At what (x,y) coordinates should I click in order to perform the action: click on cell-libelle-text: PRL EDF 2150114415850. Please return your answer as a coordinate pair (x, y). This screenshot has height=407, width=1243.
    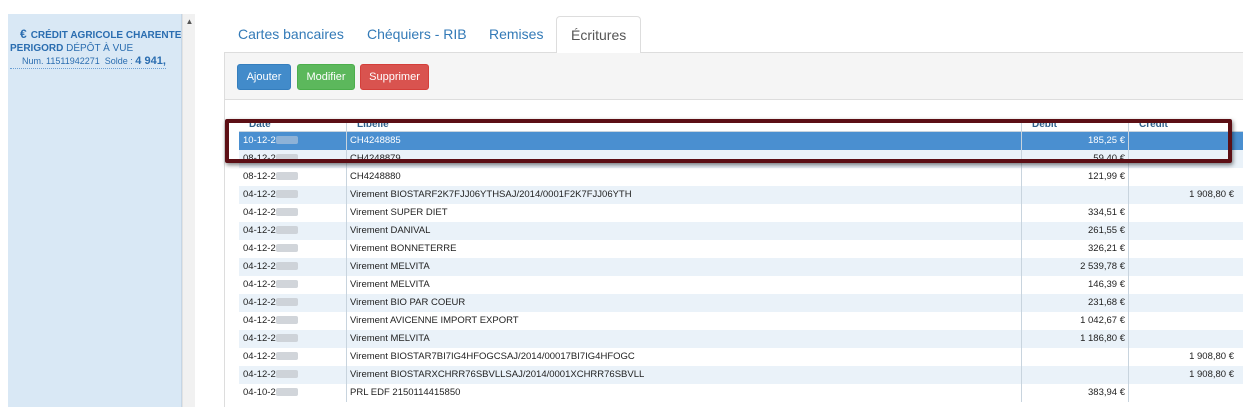
    Looking at the image, I should click on (405, 392).